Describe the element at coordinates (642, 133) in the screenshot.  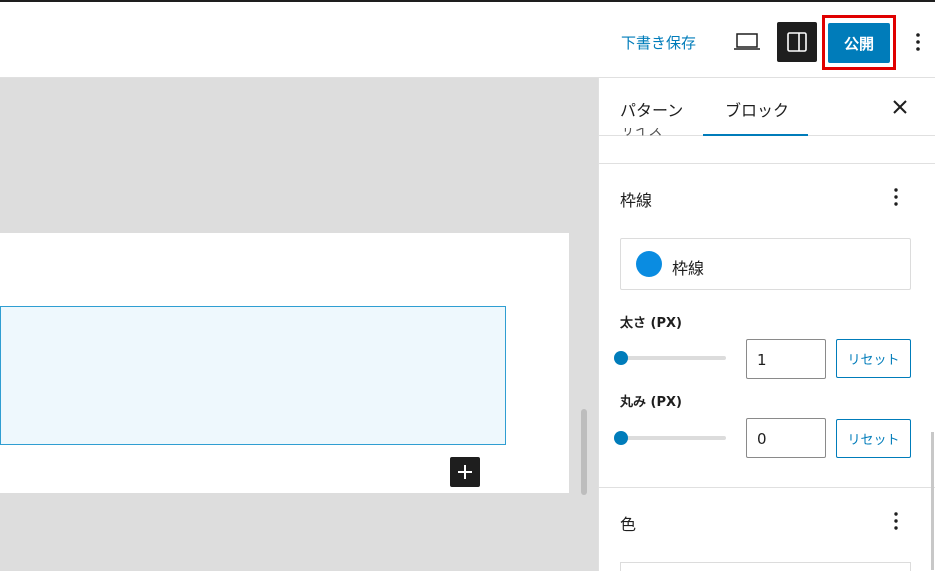
I see `clipped-section-heading: サイズ` at that location.